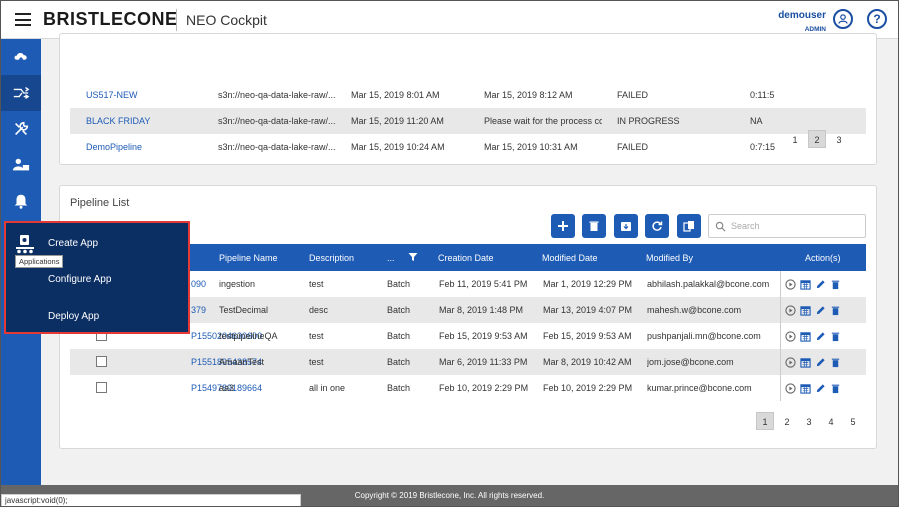  I want to click on sidebar-item-user-admin, so click(21, 165).